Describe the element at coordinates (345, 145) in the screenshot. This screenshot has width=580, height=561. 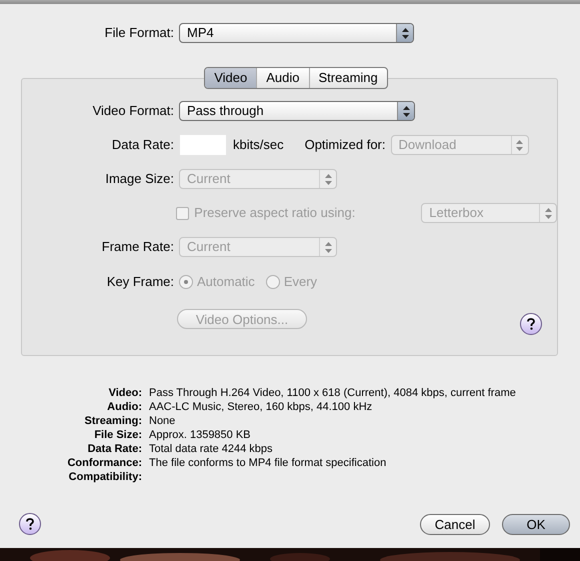
I see `field-label: Optimized for:` at that location.